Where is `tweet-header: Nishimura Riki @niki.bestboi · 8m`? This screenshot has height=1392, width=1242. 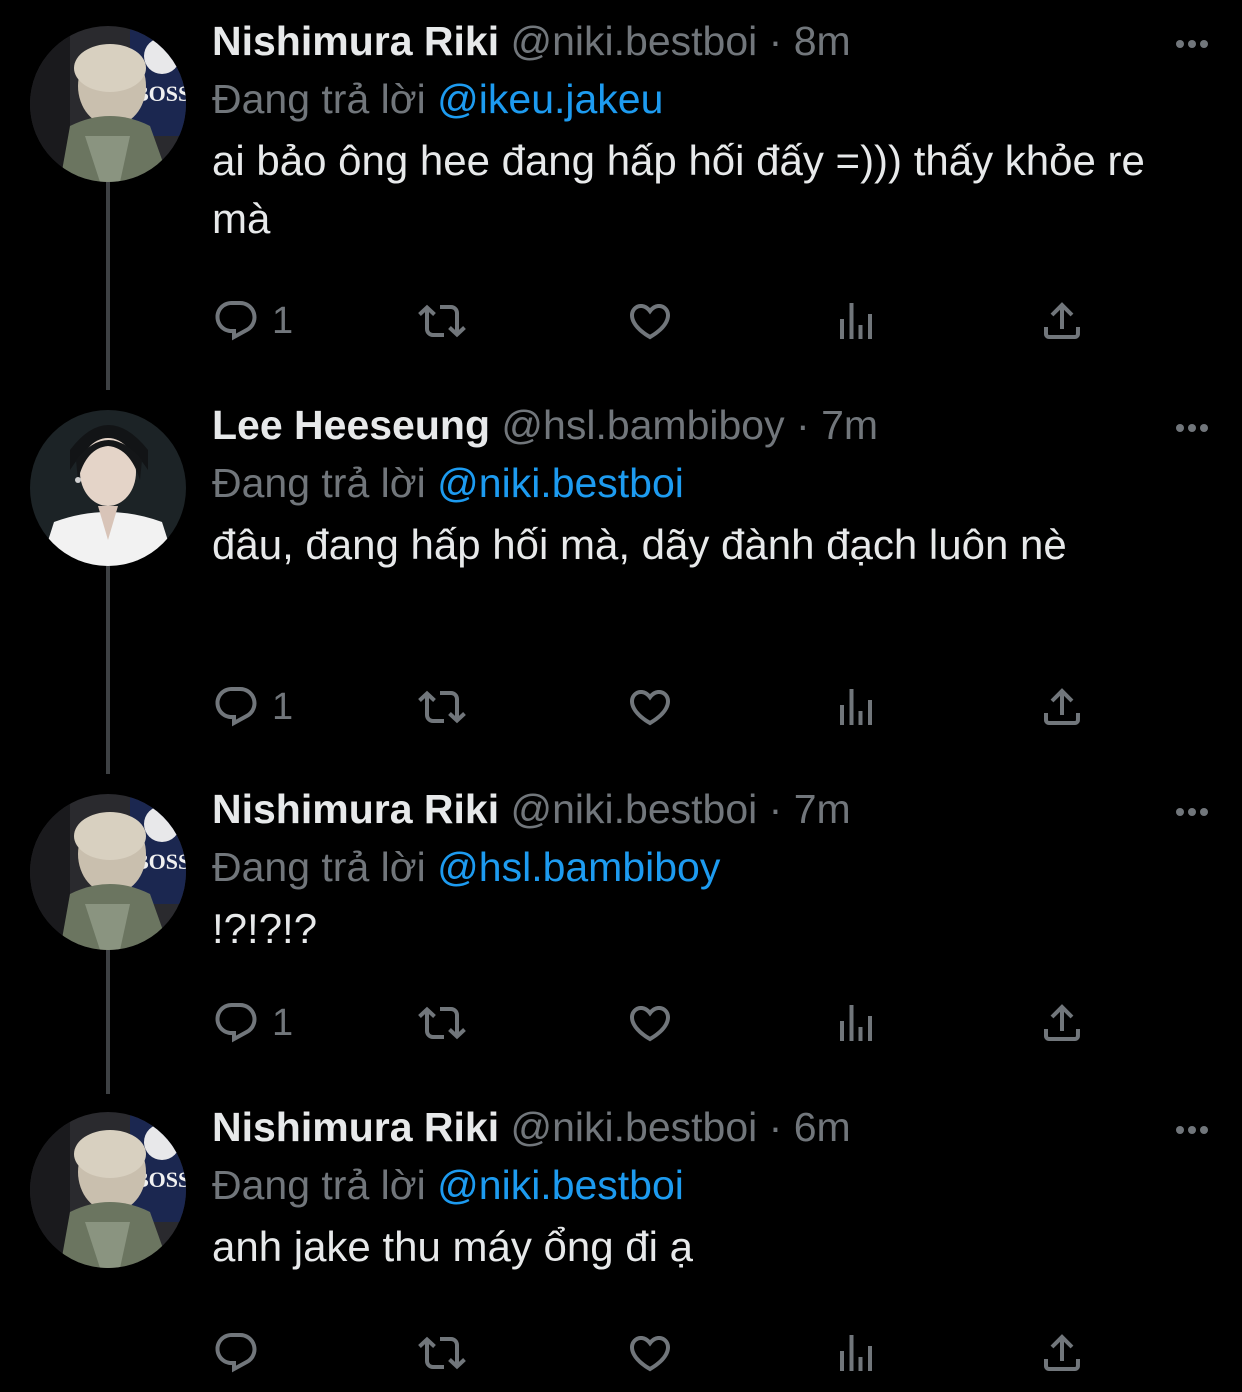 tweet-header: Nishimura Riki @niki.bestboi · 8m is located at coordinates (702, 41).